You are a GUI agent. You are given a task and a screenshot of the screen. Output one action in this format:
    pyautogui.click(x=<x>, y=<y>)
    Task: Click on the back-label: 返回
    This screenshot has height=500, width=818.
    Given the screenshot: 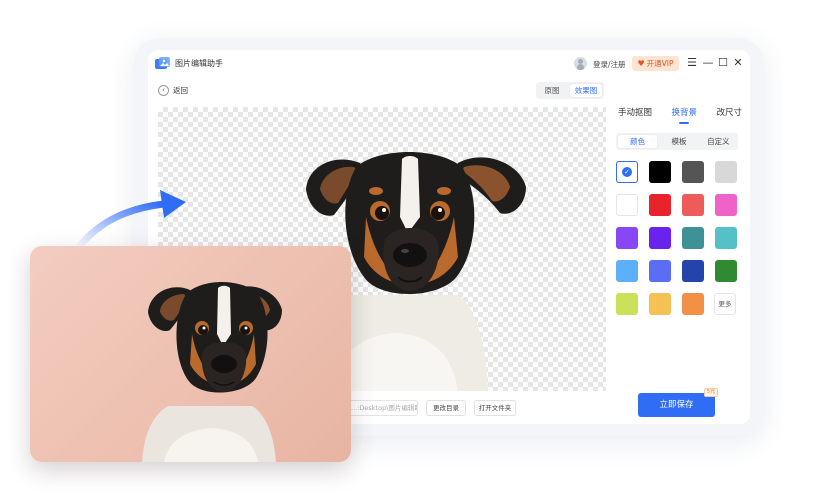 What is the action you would take?
    pyautogui.click(x=180, y=90)
    